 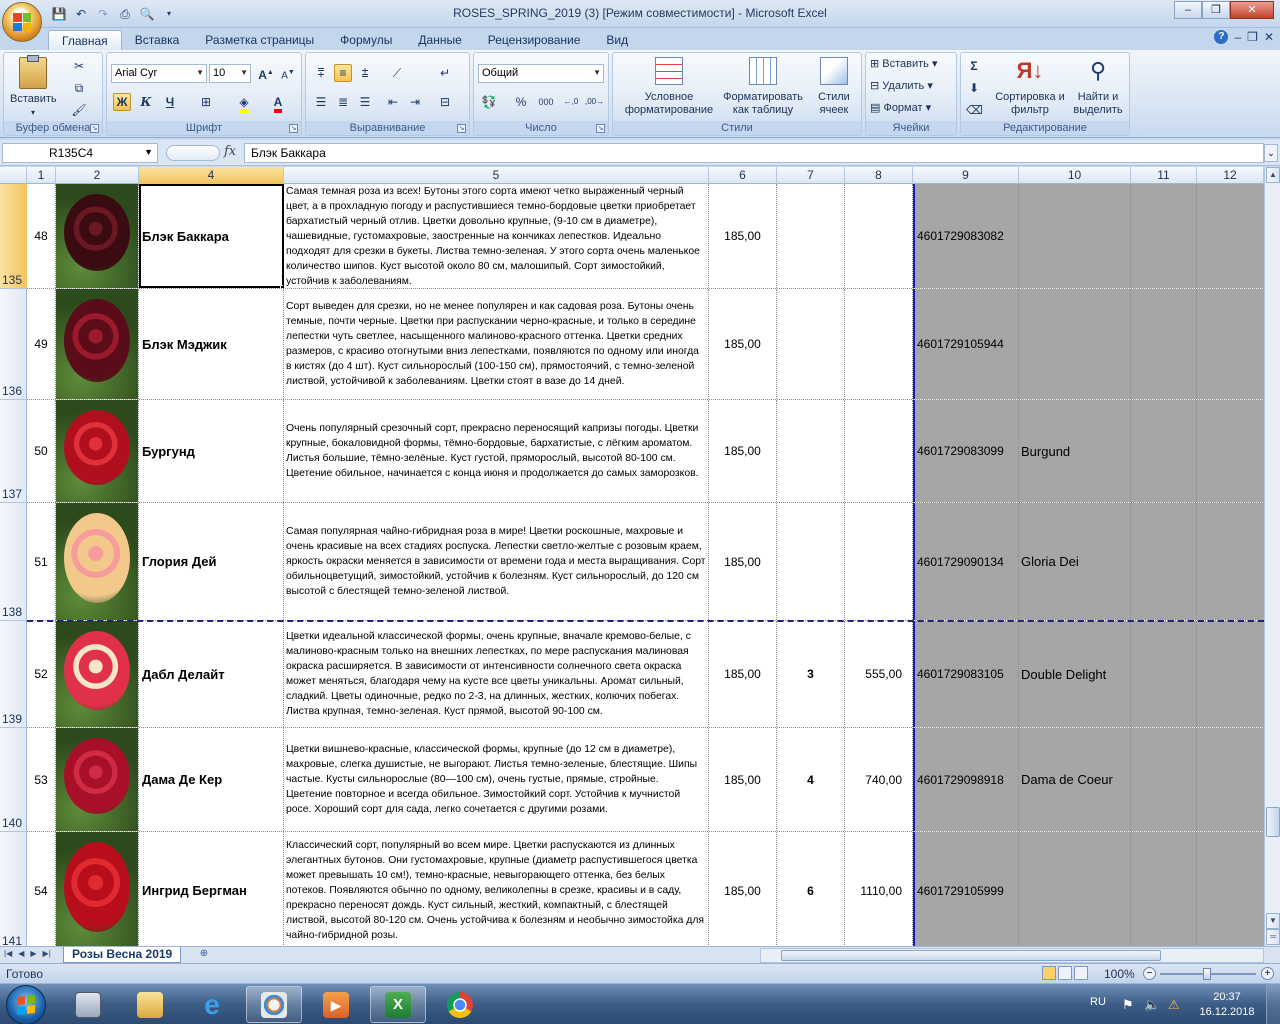 What do you see at coordinates (22, 22) in the screenshot?
I see `office-button` at bounding box center [22, 22].